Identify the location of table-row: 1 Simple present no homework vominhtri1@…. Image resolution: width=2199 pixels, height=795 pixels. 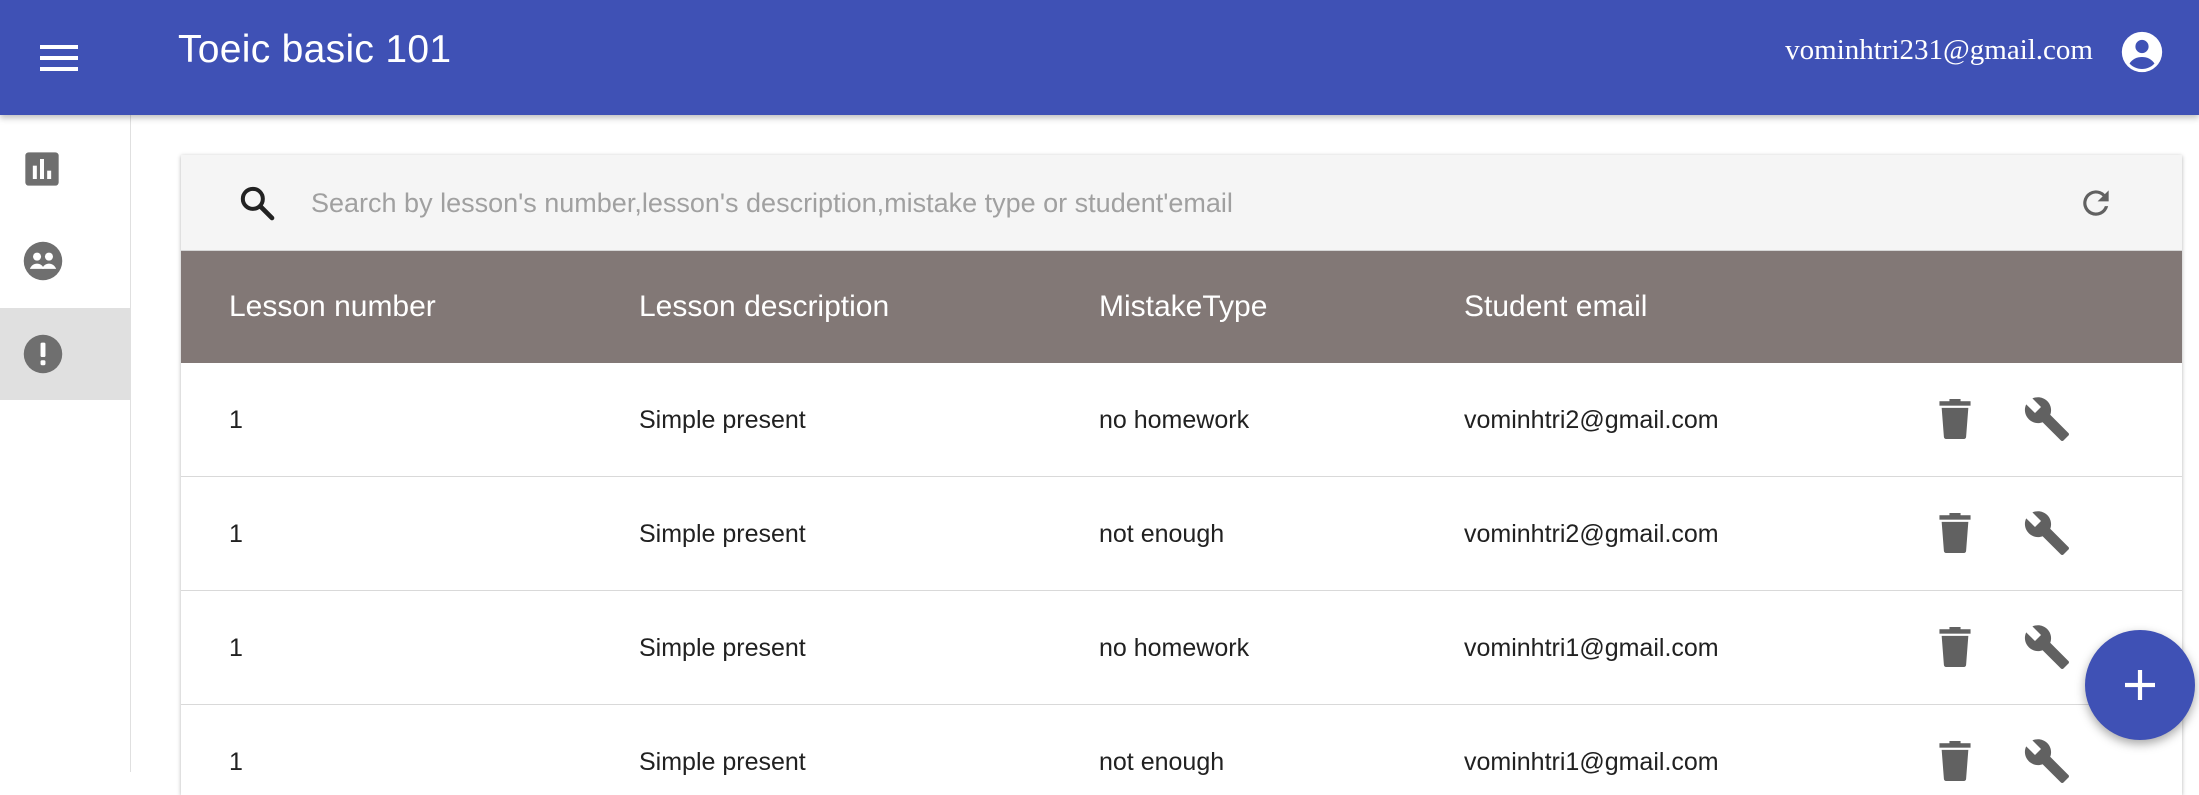
(1181, 648).